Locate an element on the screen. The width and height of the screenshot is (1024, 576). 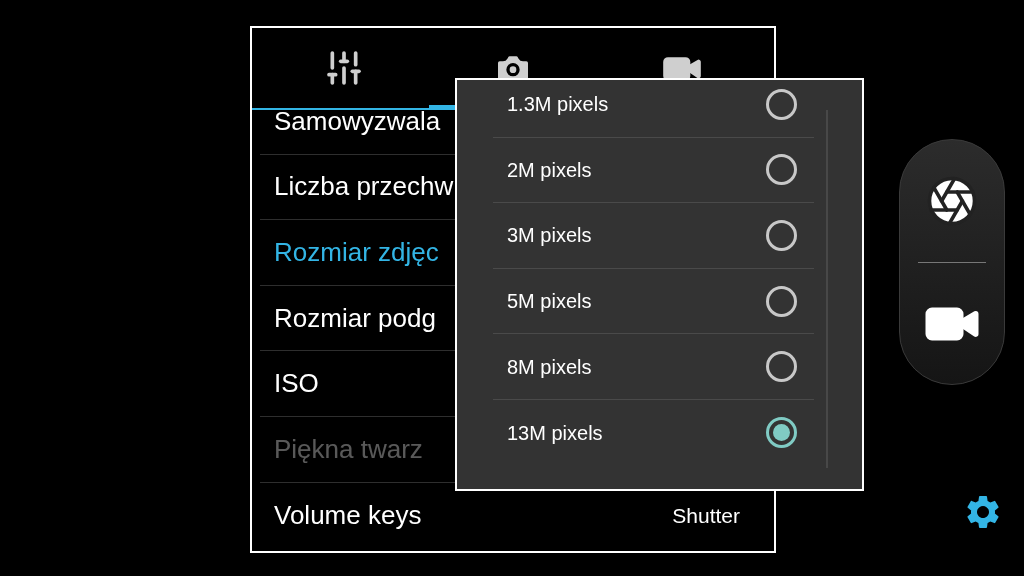
setting-label: Volume keys is located at coordinates (348, 515).